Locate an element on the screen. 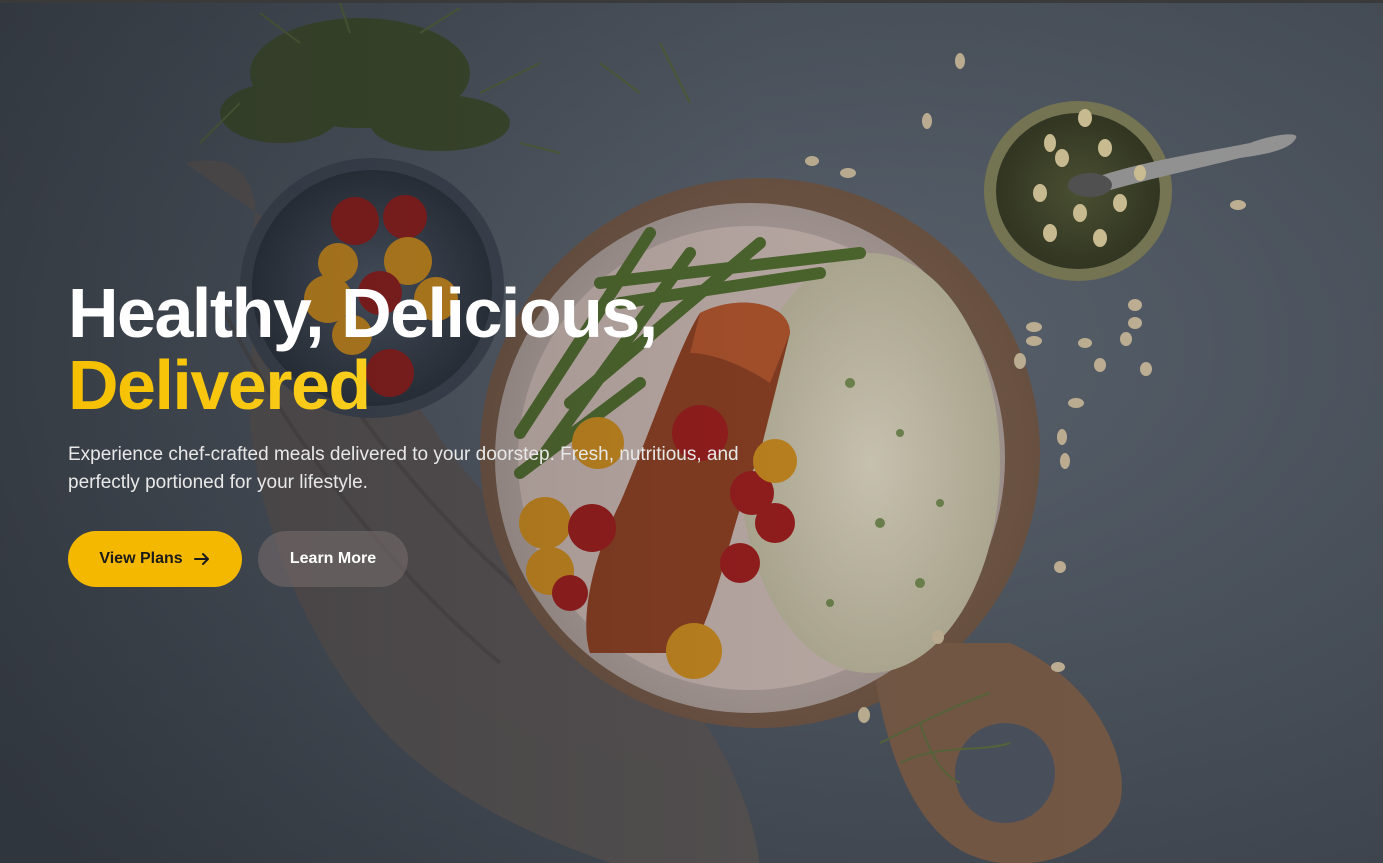  hero-actions: View Plans Learn More is located at coordinates (448, 559).